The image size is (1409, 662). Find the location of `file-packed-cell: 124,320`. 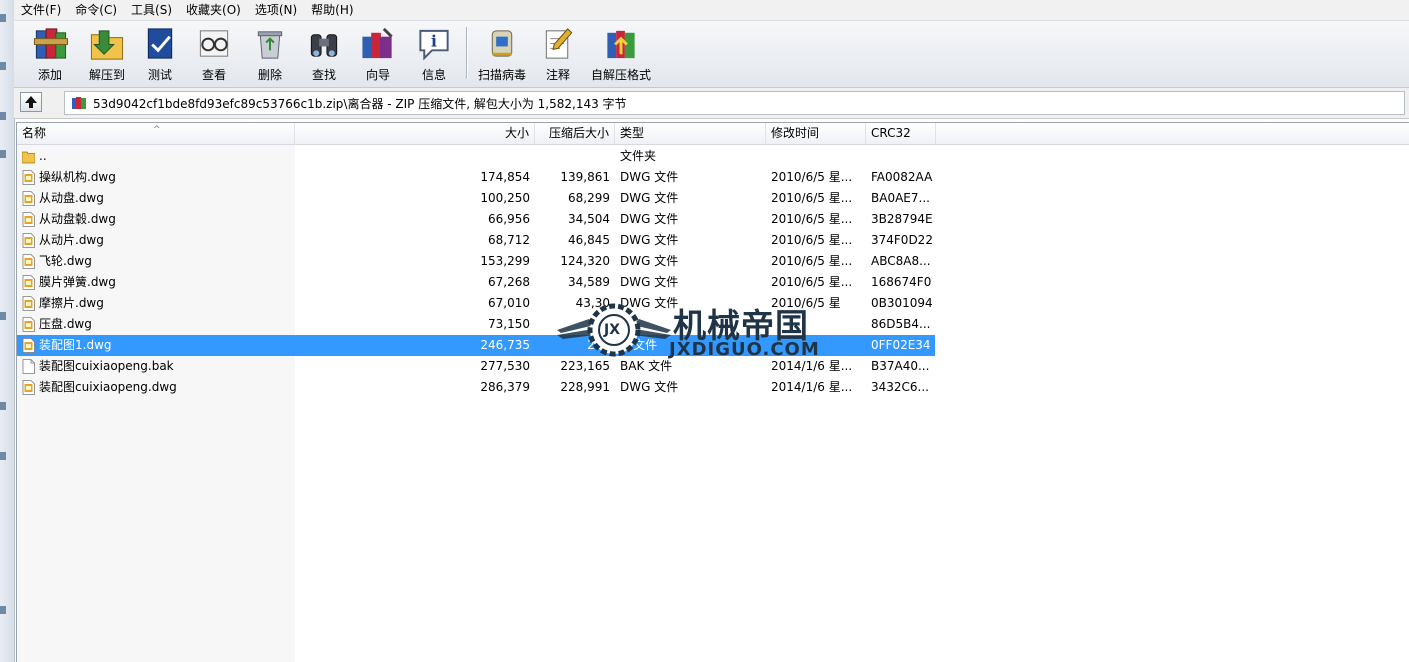

file-packed-cell: 124,320 is located at coordinates (585, 261).